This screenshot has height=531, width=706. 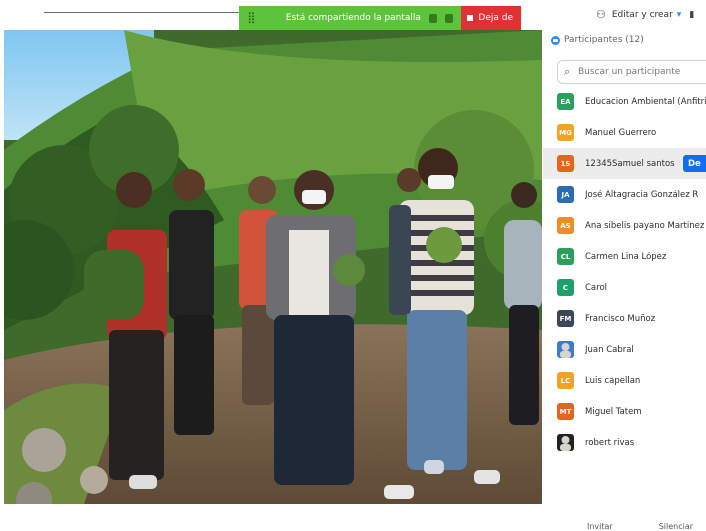 I want to click on participant-row: FM Francisco Muñoz, so click(x=624, y=318).